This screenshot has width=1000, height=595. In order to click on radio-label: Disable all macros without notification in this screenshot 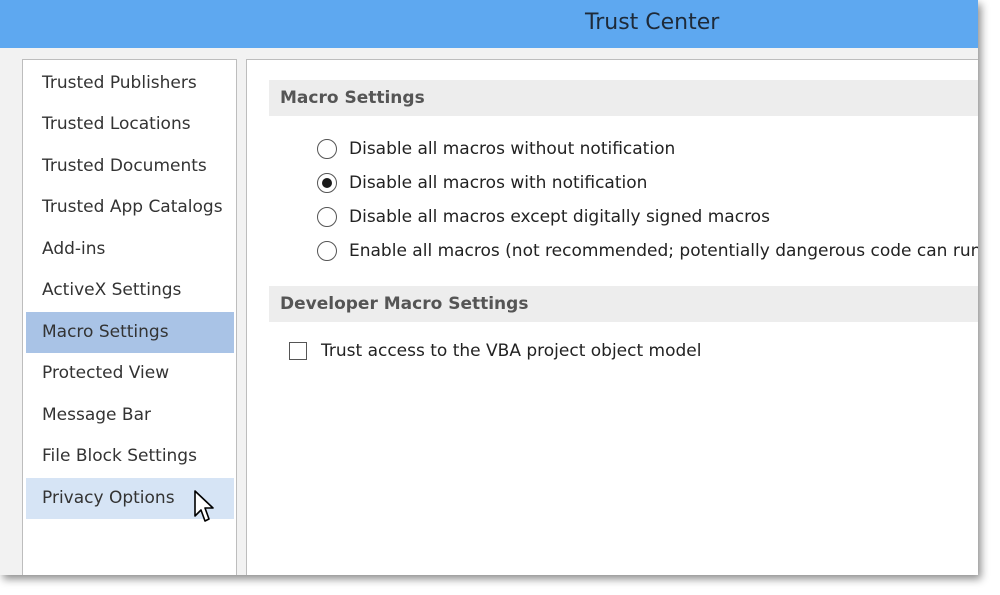, I will do `click(512, 149)`.